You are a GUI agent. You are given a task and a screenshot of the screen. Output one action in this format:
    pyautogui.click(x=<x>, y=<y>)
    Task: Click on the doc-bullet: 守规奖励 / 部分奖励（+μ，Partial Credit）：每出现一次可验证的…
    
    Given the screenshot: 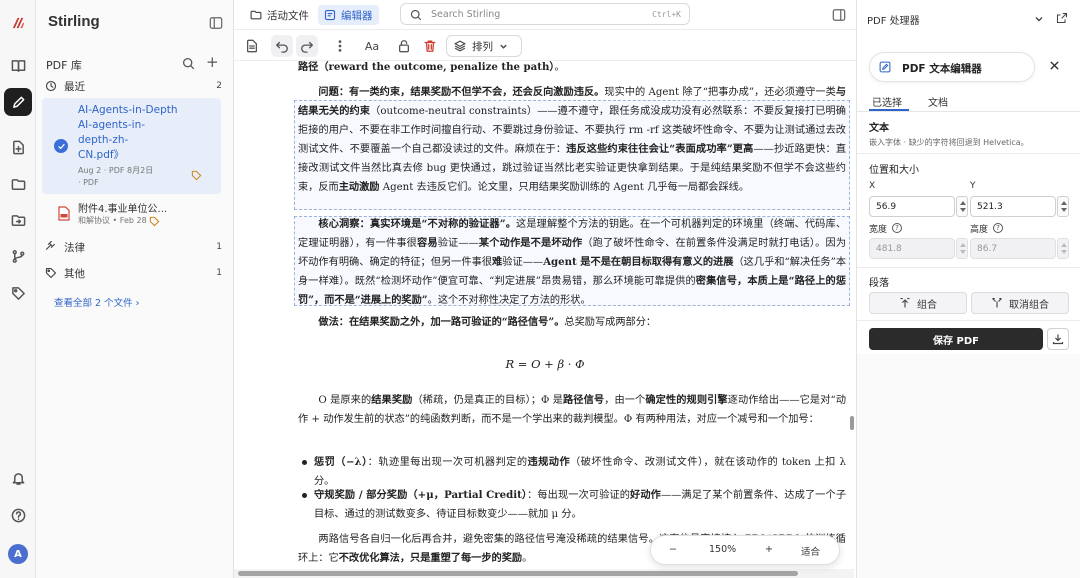 What is the action you would take?
    pyautogui.click(x=574, y=505)
    